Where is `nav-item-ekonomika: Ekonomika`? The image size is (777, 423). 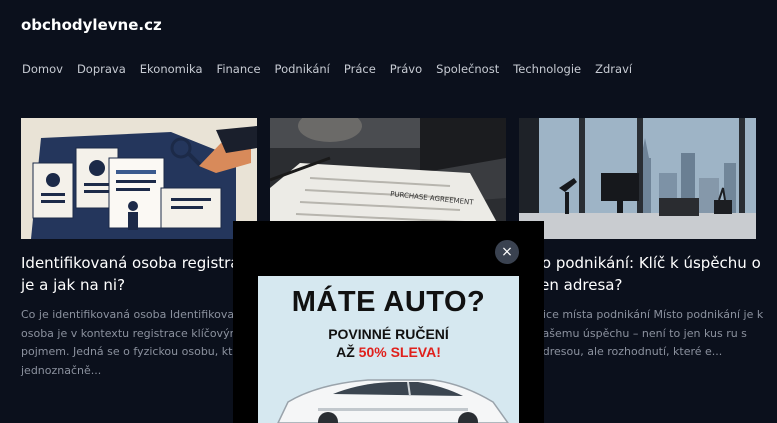
nav-item-ekonomika: Ekonomika is located at coordinates (171, 69).